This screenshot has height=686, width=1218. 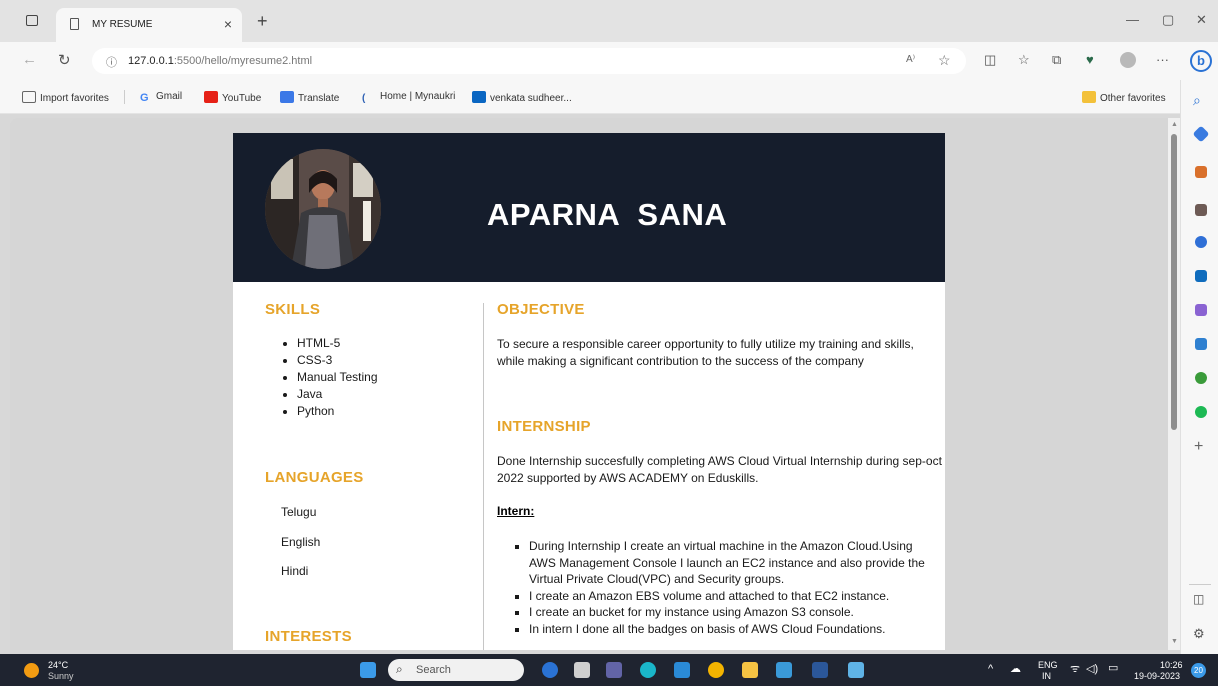 What do you see at coordinates (1113, 668) in the screenshot?
I see `battery-icon: ▭` at bounding box center [1113, 668].